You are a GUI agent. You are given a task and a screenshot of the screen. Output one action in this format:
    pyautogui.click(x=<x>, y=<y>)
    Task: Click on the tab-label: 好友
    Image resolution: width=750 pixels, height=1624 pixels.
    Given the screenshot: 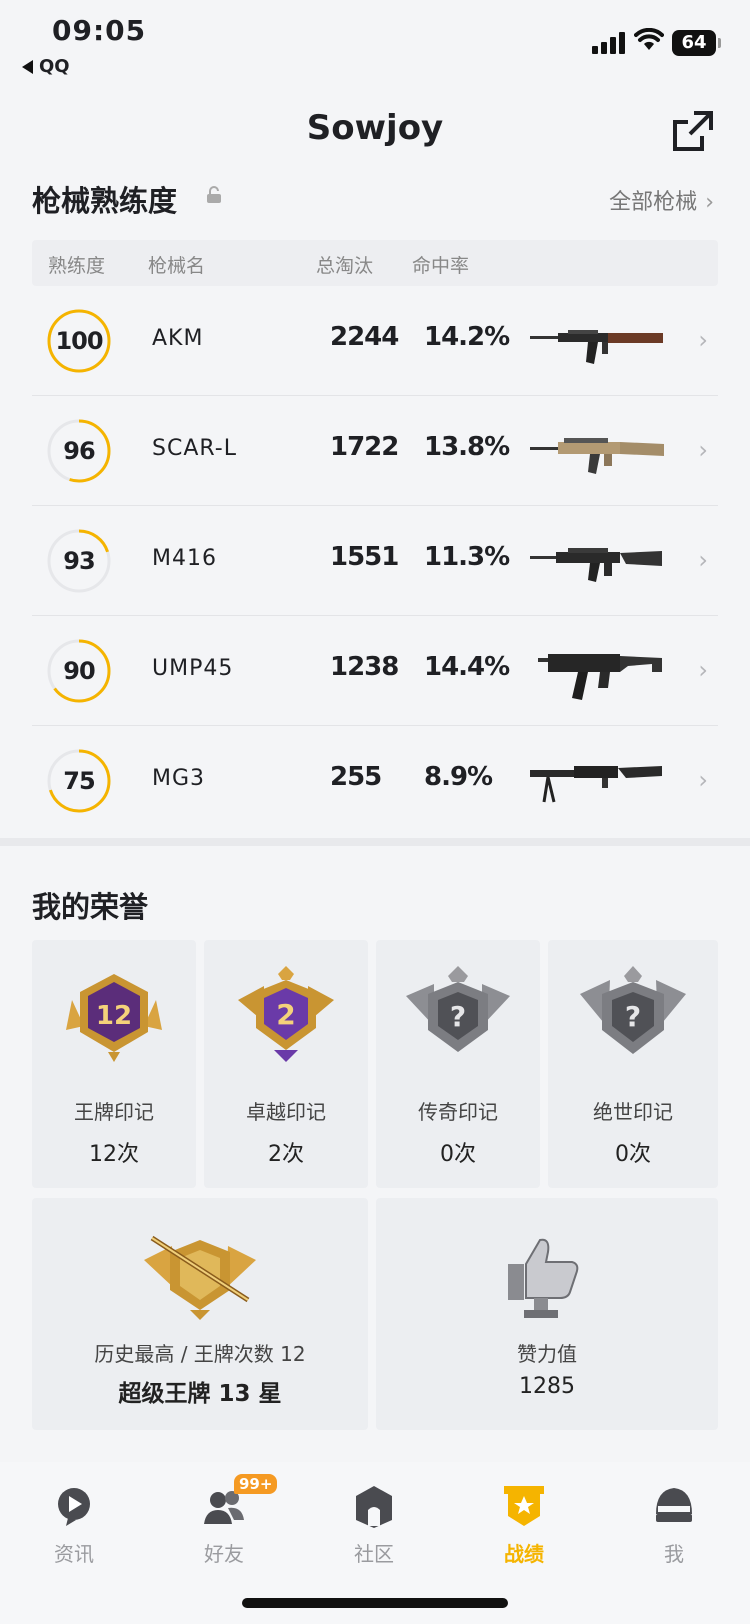 What is the action you would take?
    pyautogui.click(x=224, y=1554)
    